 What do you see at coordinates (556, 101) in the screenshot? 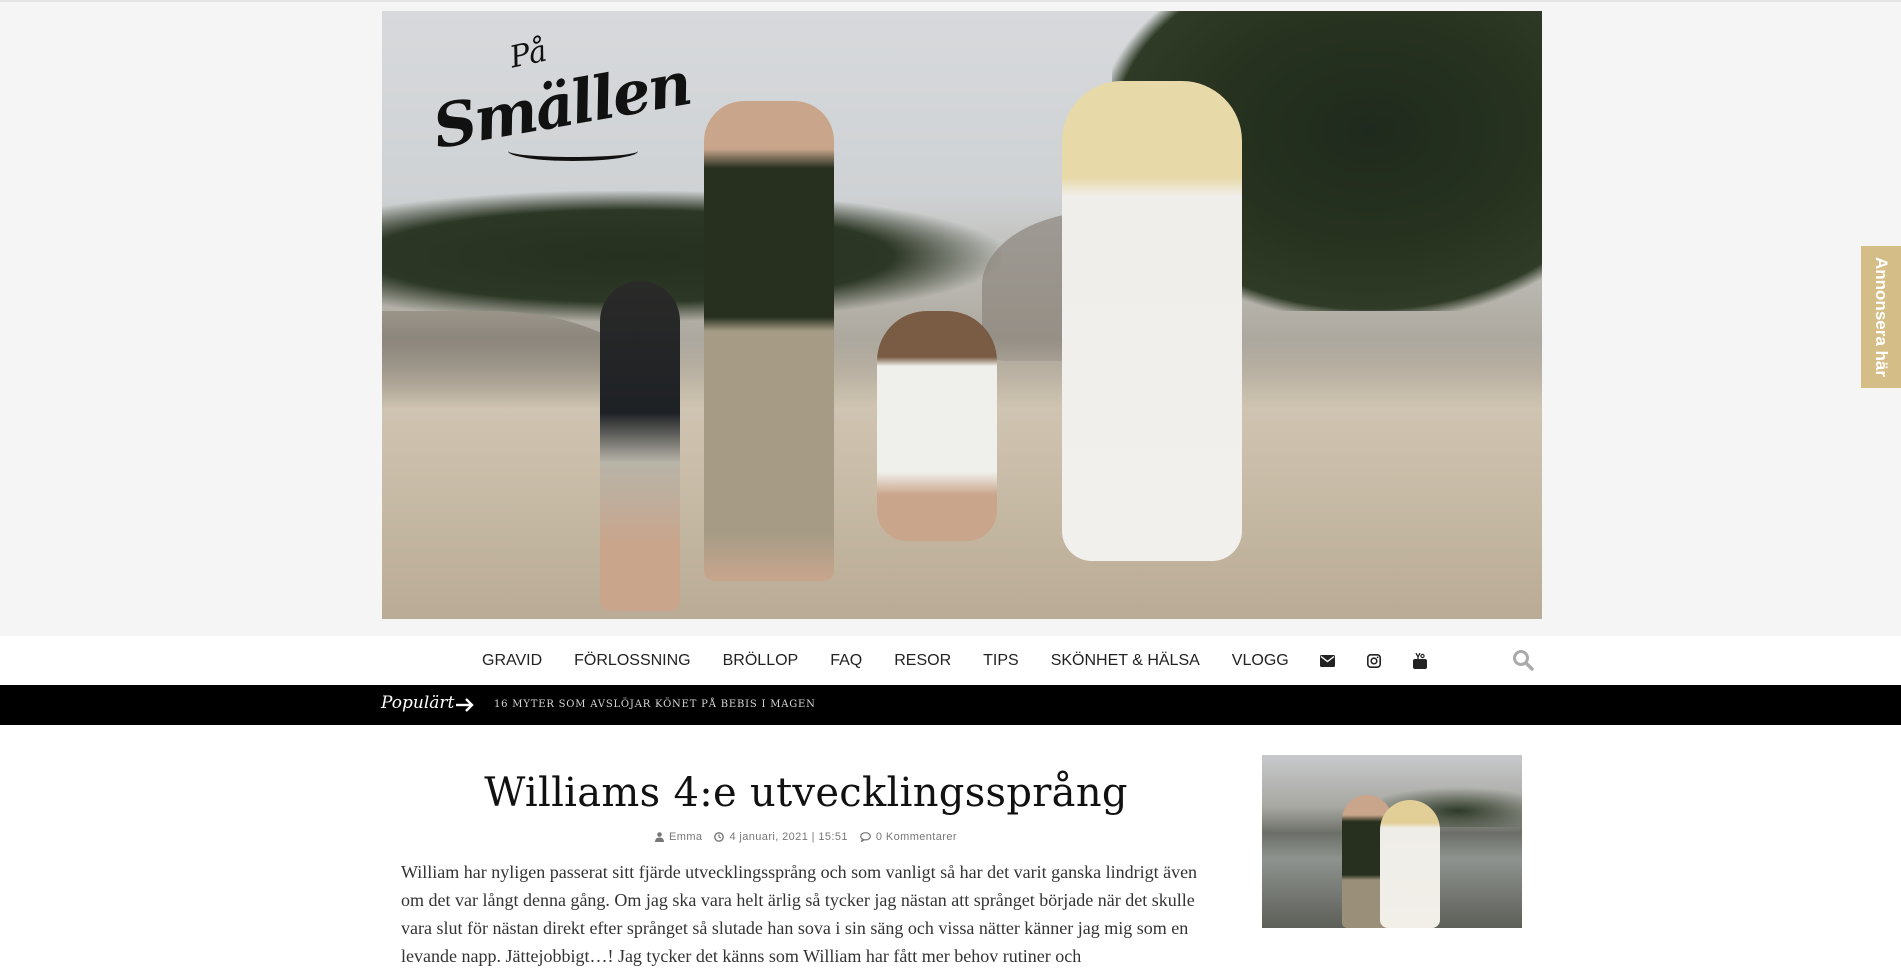
I see `site-logo: På Smällen` at bounding box center [556, 101].